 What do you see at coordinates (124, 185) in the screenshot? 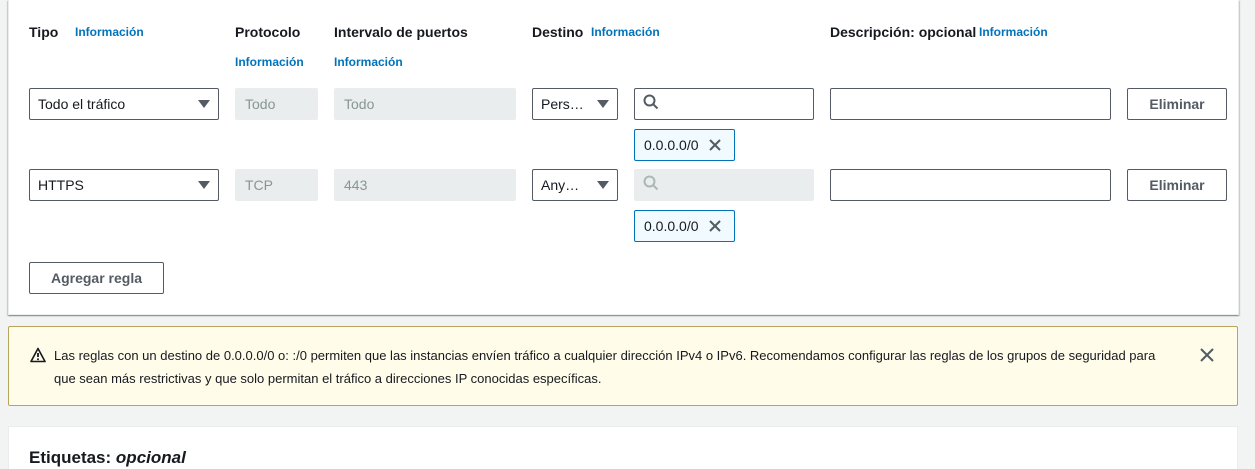
I see `tipo-select: HTTPS` at bounding box center [124, 185].